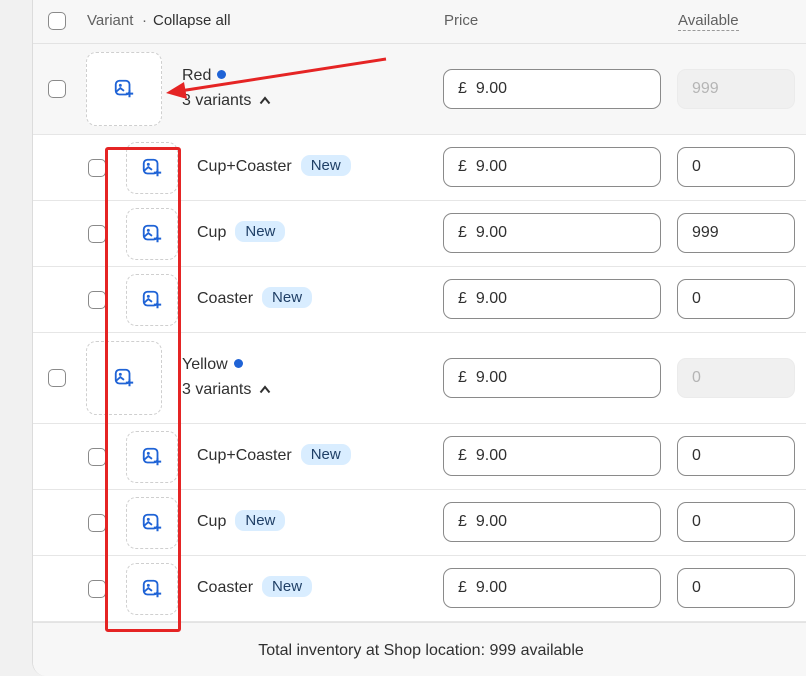  What do you see at coordinates (110, 20) in the screenshot?
I see `variant-column-label: Variant` at bounding box center [110, 20].